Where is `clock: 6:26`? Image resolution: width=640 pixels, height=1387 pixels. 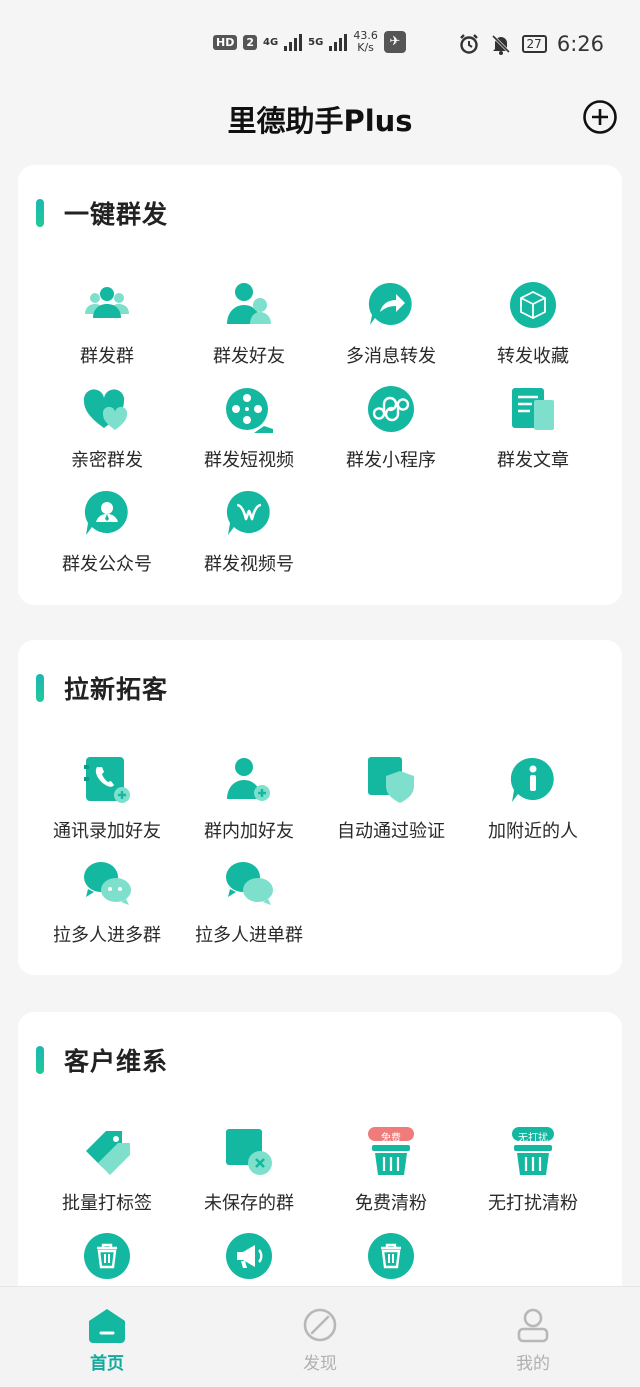
clock: 6:26 is located at coordinates (580, 44).